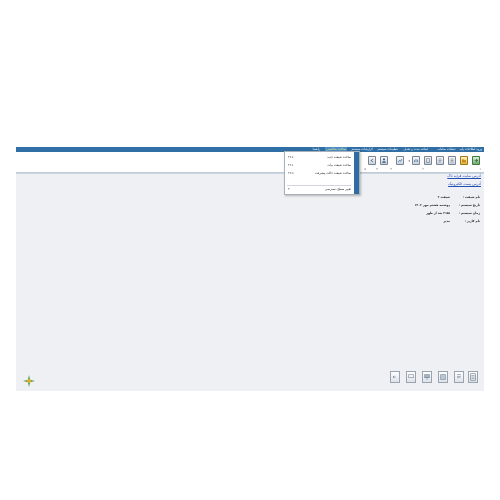  I want to click on info-label: زمان سیستم :, so click(469, 213).